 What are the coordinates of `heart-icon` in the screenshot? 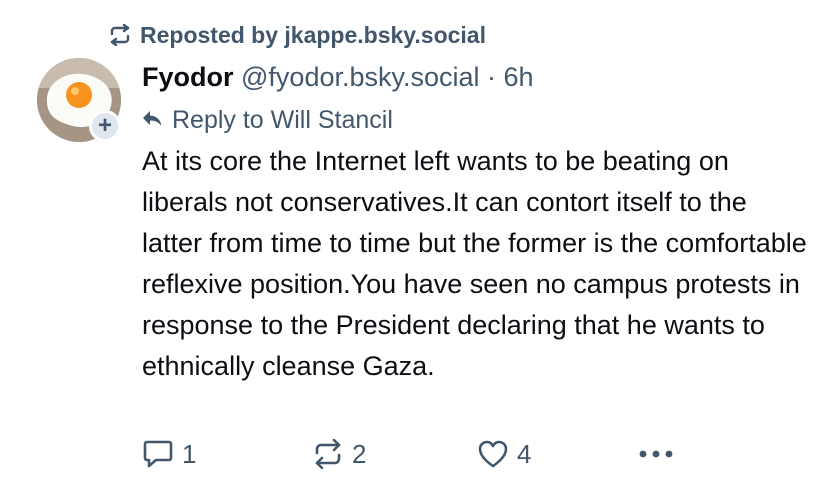 It's located at (493, 454).